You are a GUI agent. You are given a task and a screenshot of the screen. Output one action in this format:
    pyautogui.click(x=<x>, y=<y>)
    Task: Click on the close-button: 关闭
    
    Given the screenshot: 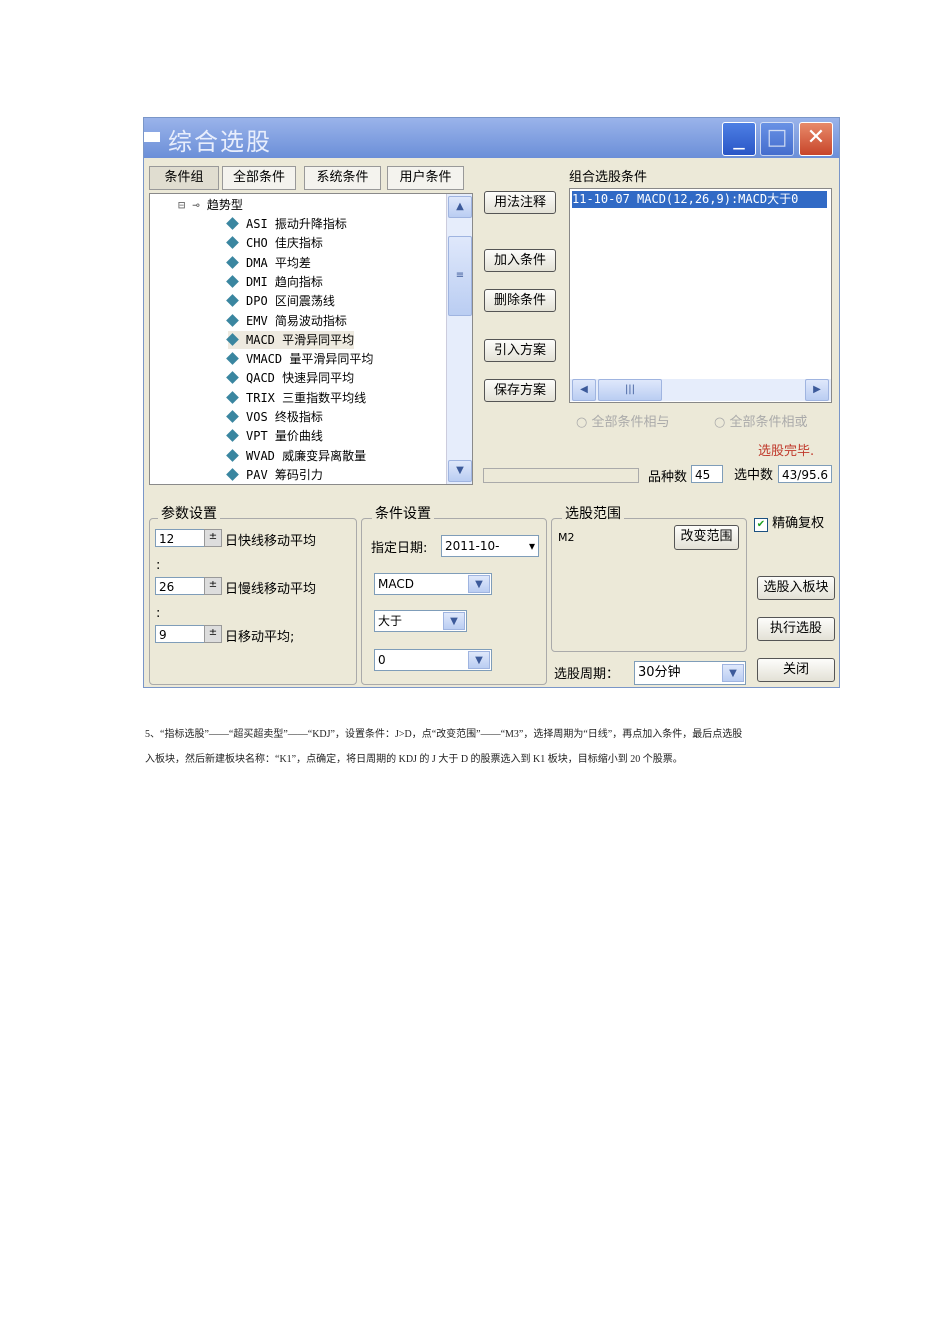 What is the action you would take?
    pyautogui.click(x=796, y=670)
    